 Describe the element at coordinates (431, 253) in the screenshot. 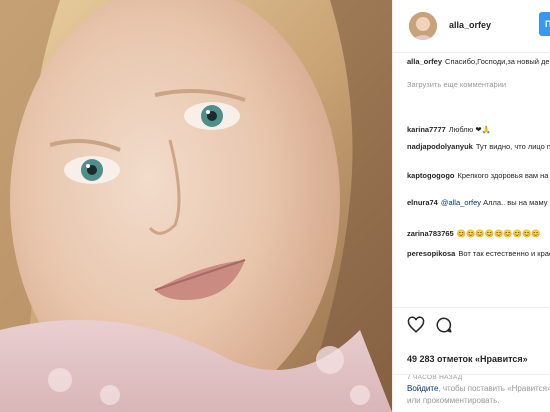

I see `comment-username: peresopikosa` at that location.